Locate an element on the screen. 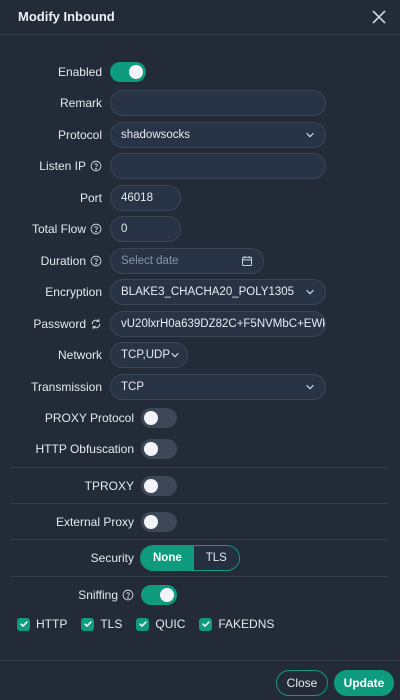 Image resolution: width=400 pixels, height=700 pixels. sniff-option-fakedns: FAKEDNS is located at coordinates (236, 624).